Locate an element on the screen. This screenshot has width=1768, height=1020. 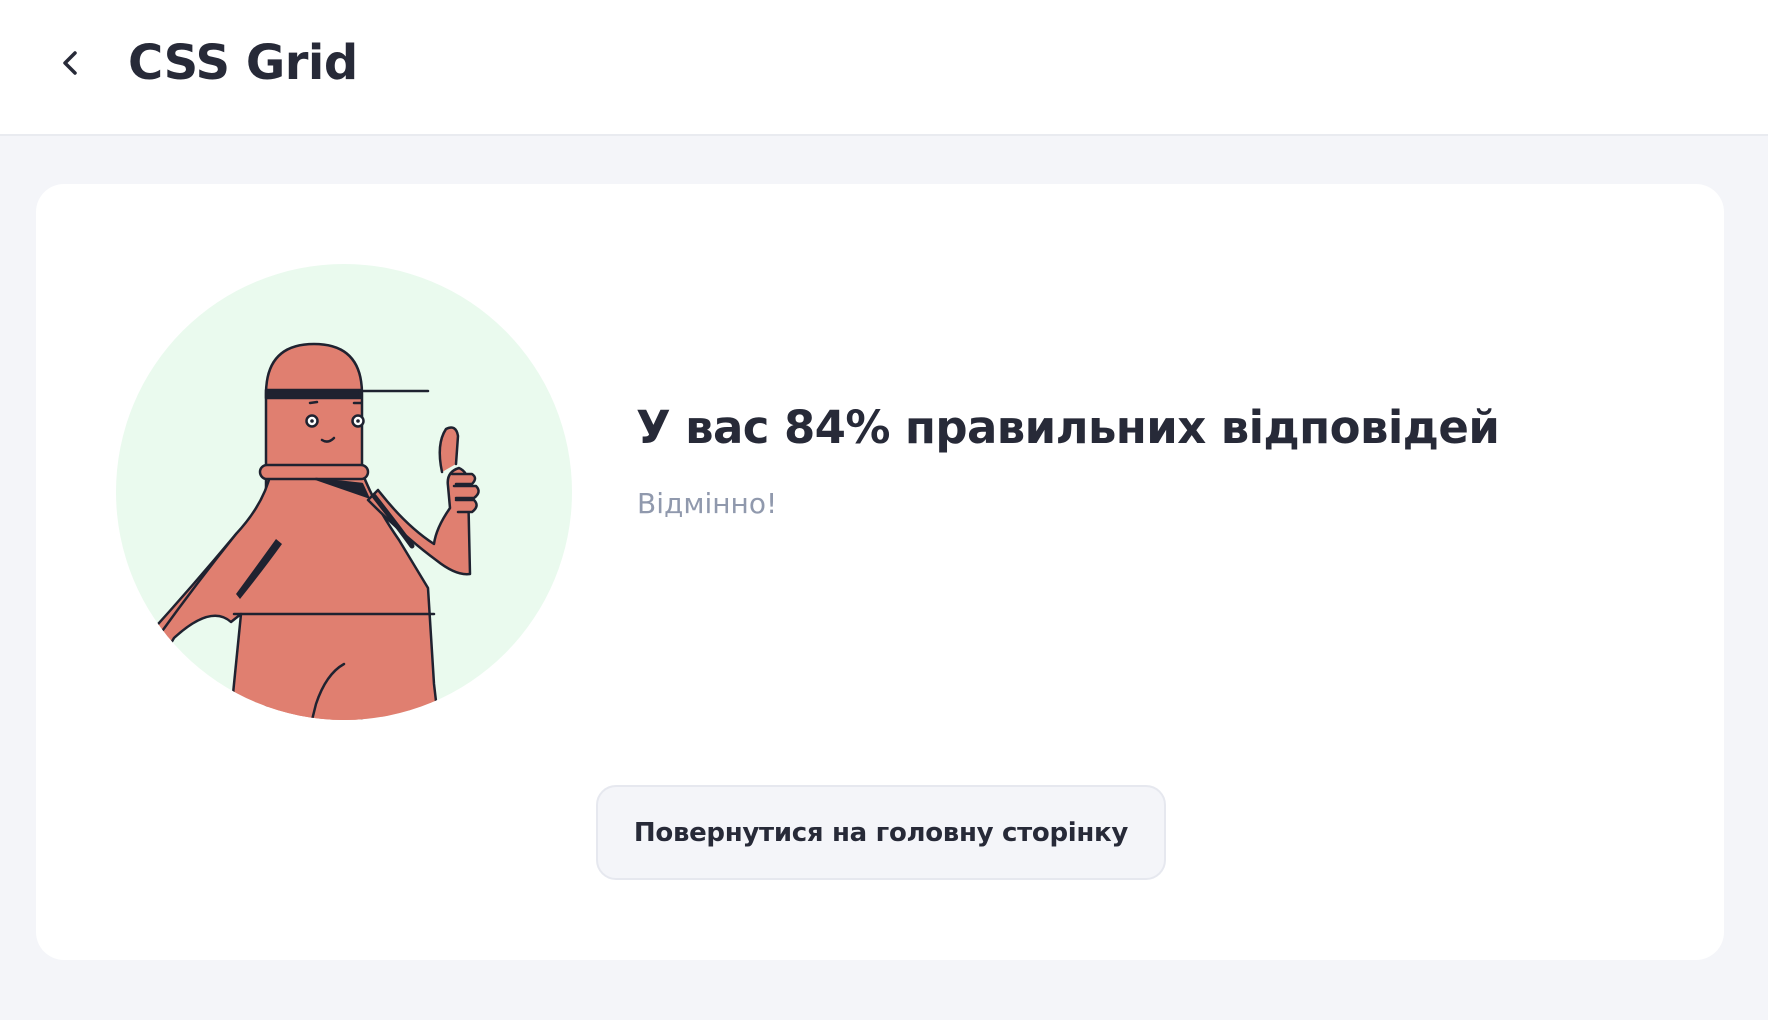
top-bar: CSS Grid is located at coordinates (884, 68).